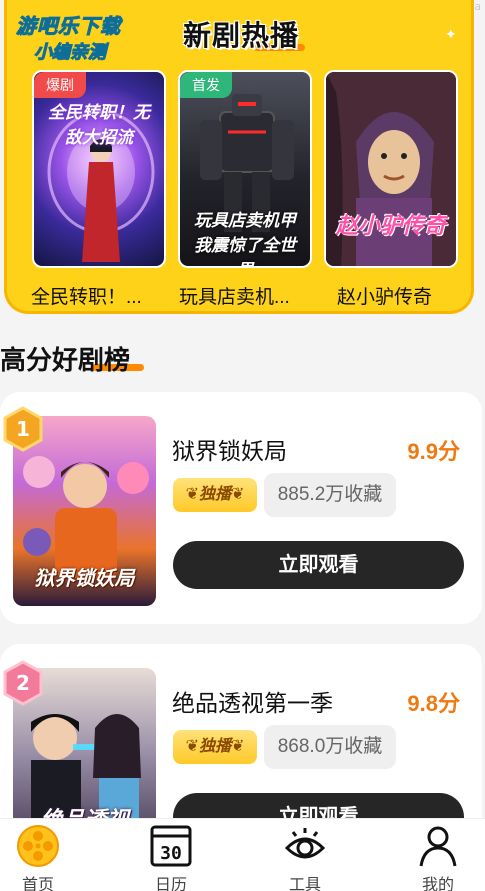 This screenshot has width=485, height=891. What do you see at coordinates (437, 884) in the screenshot?
I see `tab-label: 我的` at bounding box center [437, 884].